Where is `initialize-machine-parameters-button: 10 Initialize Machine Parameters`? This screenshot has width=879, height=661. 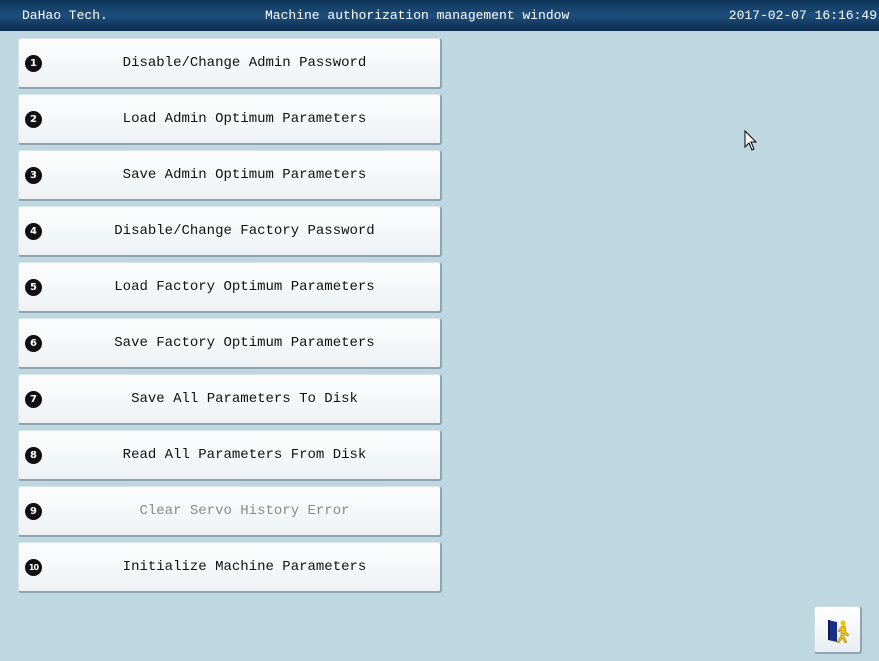
initialize-machine-parameters-button: 10 Initialize Machine Parameters is located at coordinates (230, 567).